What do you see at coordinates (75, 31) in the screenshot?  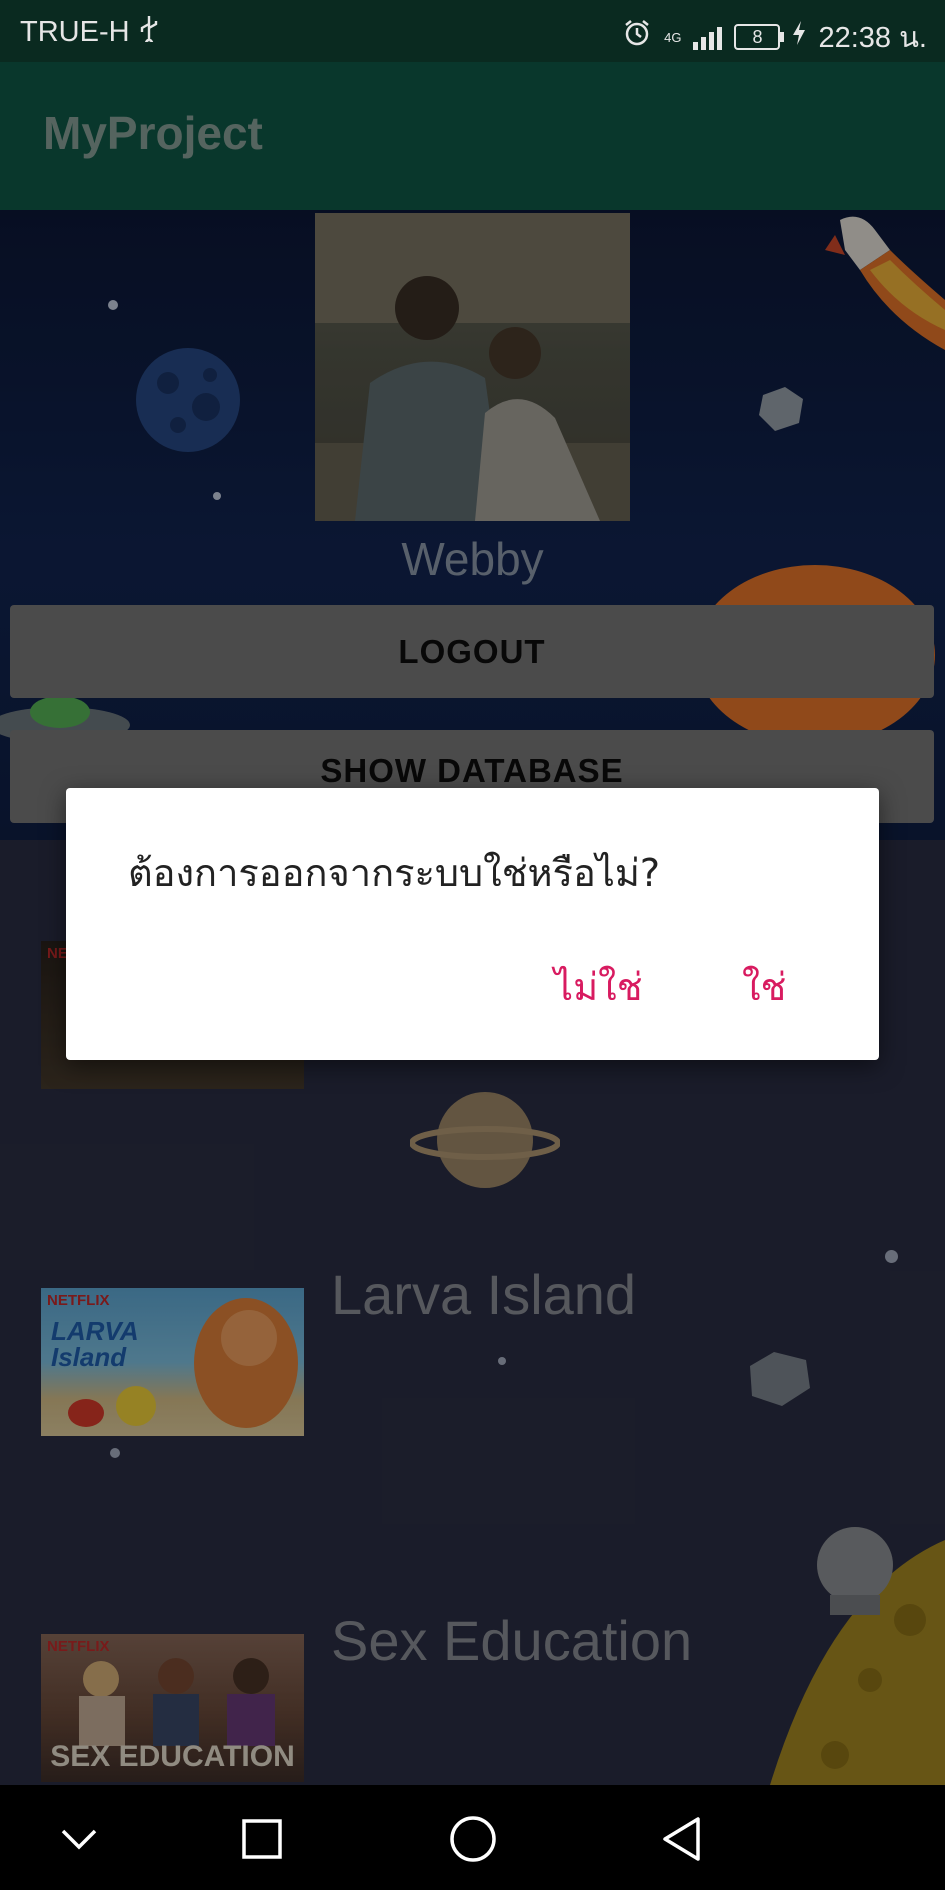 I see `carrier-label: TRUE-H` at bounding box center [75, 31].